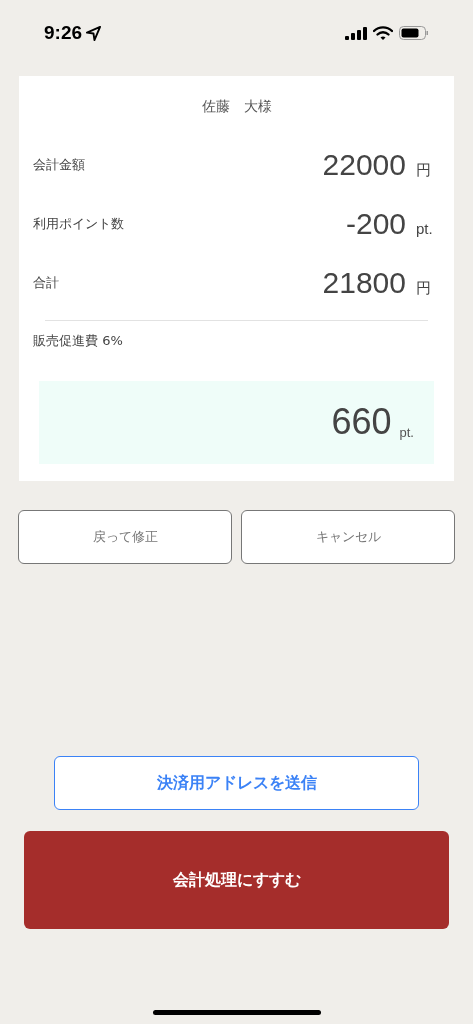  Describe the element at coordinates (356, 33) in the screenshot. I see `signal-icon` at that location.